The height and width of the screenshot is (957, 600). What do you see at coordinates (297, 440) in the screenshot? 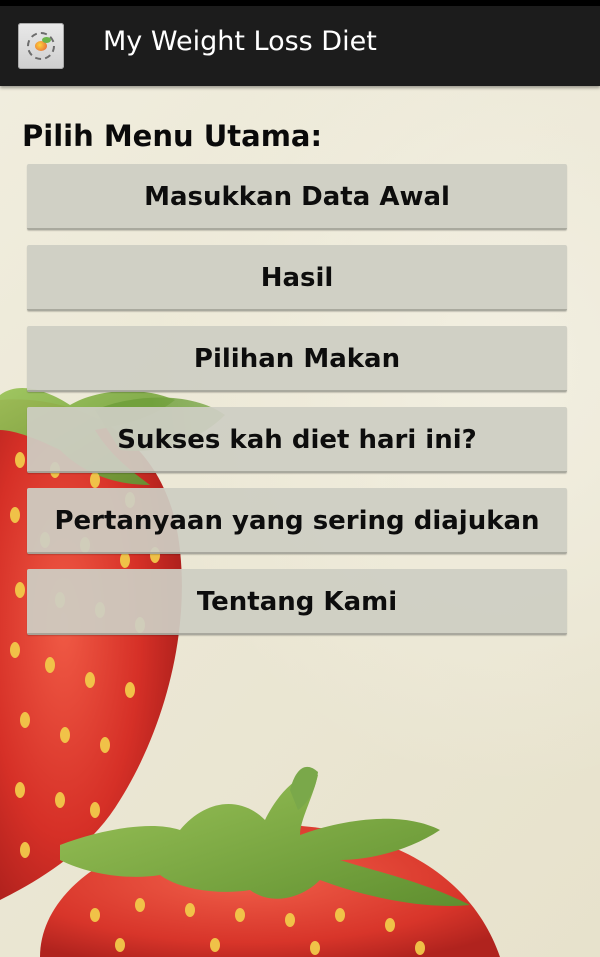
I see `menu-button-sukses-diet: Sukses kah diet hari ini?` at bounding box center [297, 440].